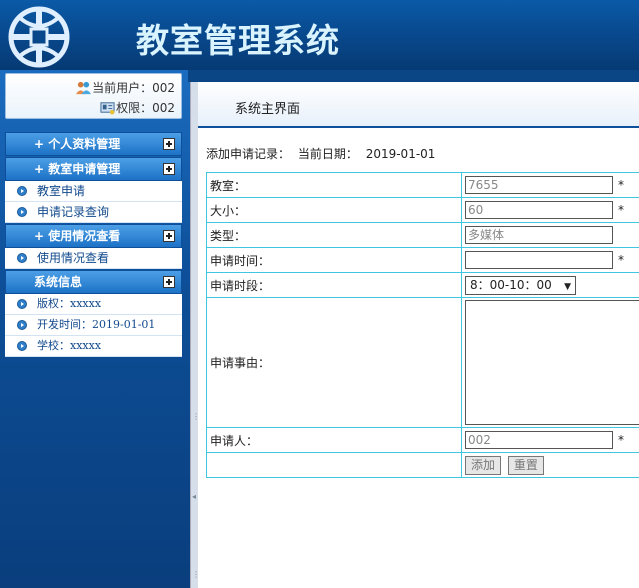  Describe the element at coordinates (567, 286) in the screenshot. I see `dropdown-arrow-icon: ▼` at that location.